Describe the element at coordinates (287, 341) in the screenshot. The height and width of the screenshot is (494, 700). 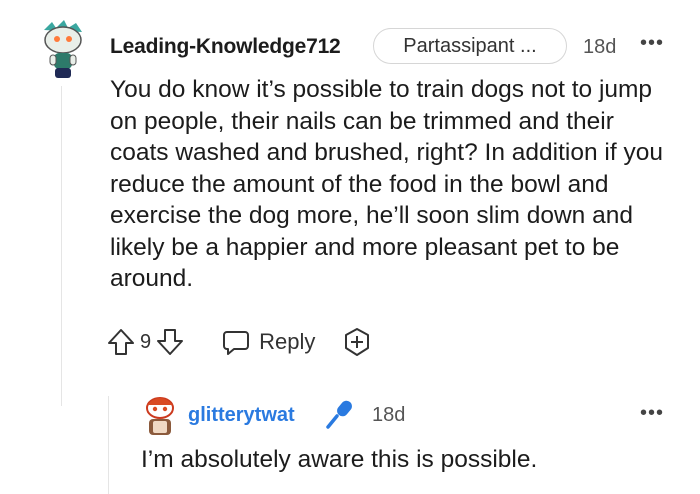
I see `reply-label: Reply` at that location.